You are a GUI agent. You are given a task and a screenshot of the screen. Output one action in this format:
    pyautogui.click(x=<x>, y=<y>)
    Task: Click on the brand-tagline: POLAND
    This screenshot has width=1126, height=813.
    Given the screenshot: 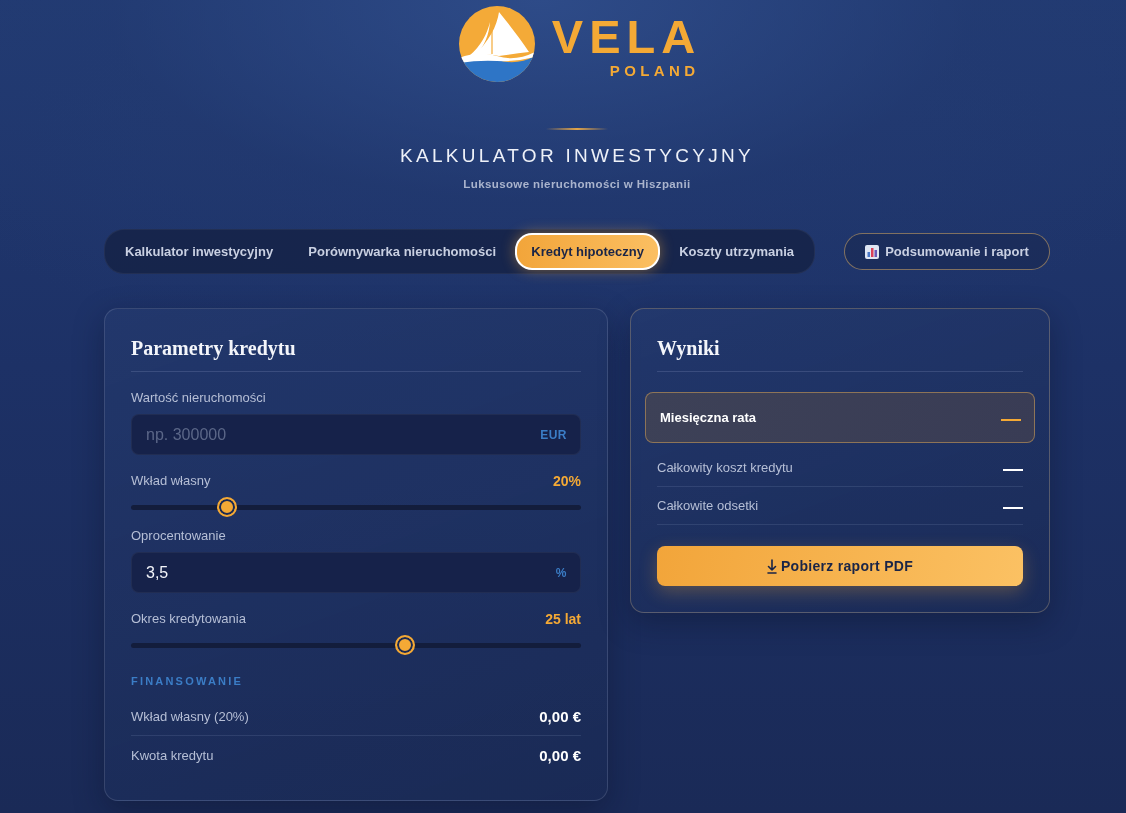 What is the action you would take?
    pyautogui.click(x=654, y=71)
    